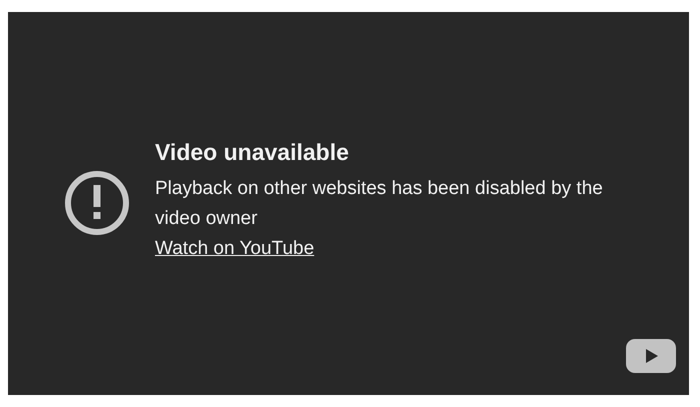 Image resolution: width=700 pixels, height=407 pixels. Describe the element at coordinates (97, 203) in the screenshot. I see `error-icon` at that location.